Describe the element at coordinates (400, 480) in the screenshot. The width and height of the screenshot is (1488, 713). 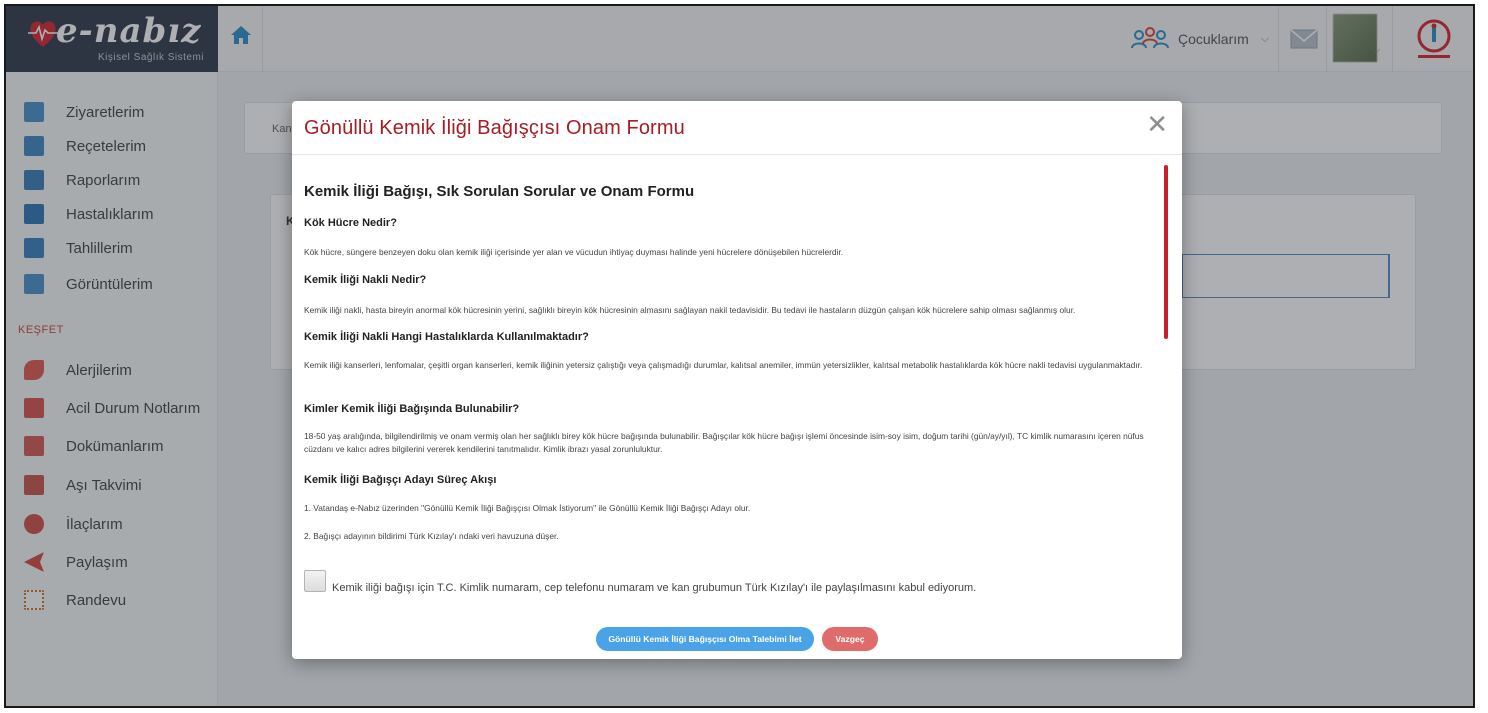
I see `faq-question: Kemik İliği Bağışçı Adayı Süreç Akışı` at that location.